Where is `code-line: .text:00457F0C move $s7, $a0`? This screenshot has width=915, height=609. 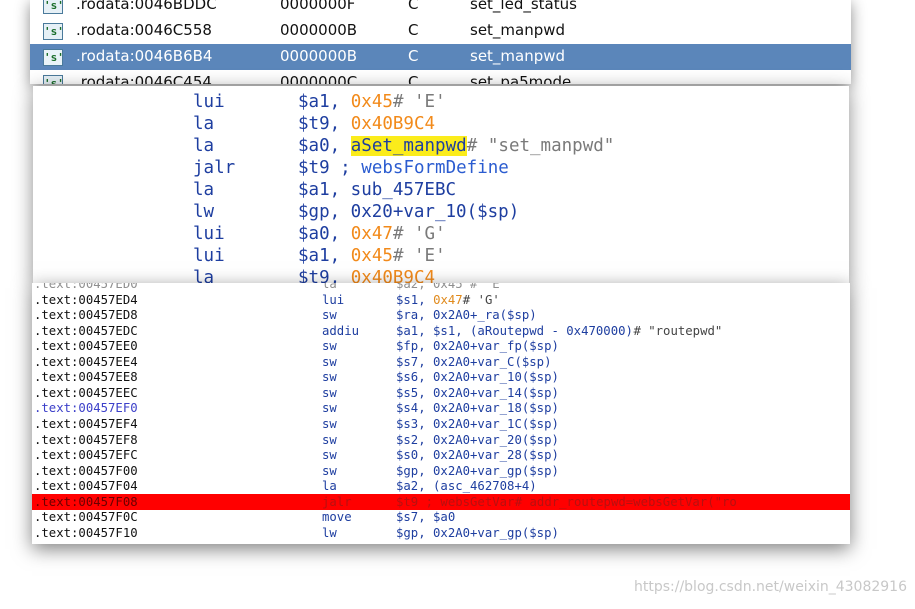 code-line: .text:00457F0C move $s7, $a0 is located at coordinates (441, 517).